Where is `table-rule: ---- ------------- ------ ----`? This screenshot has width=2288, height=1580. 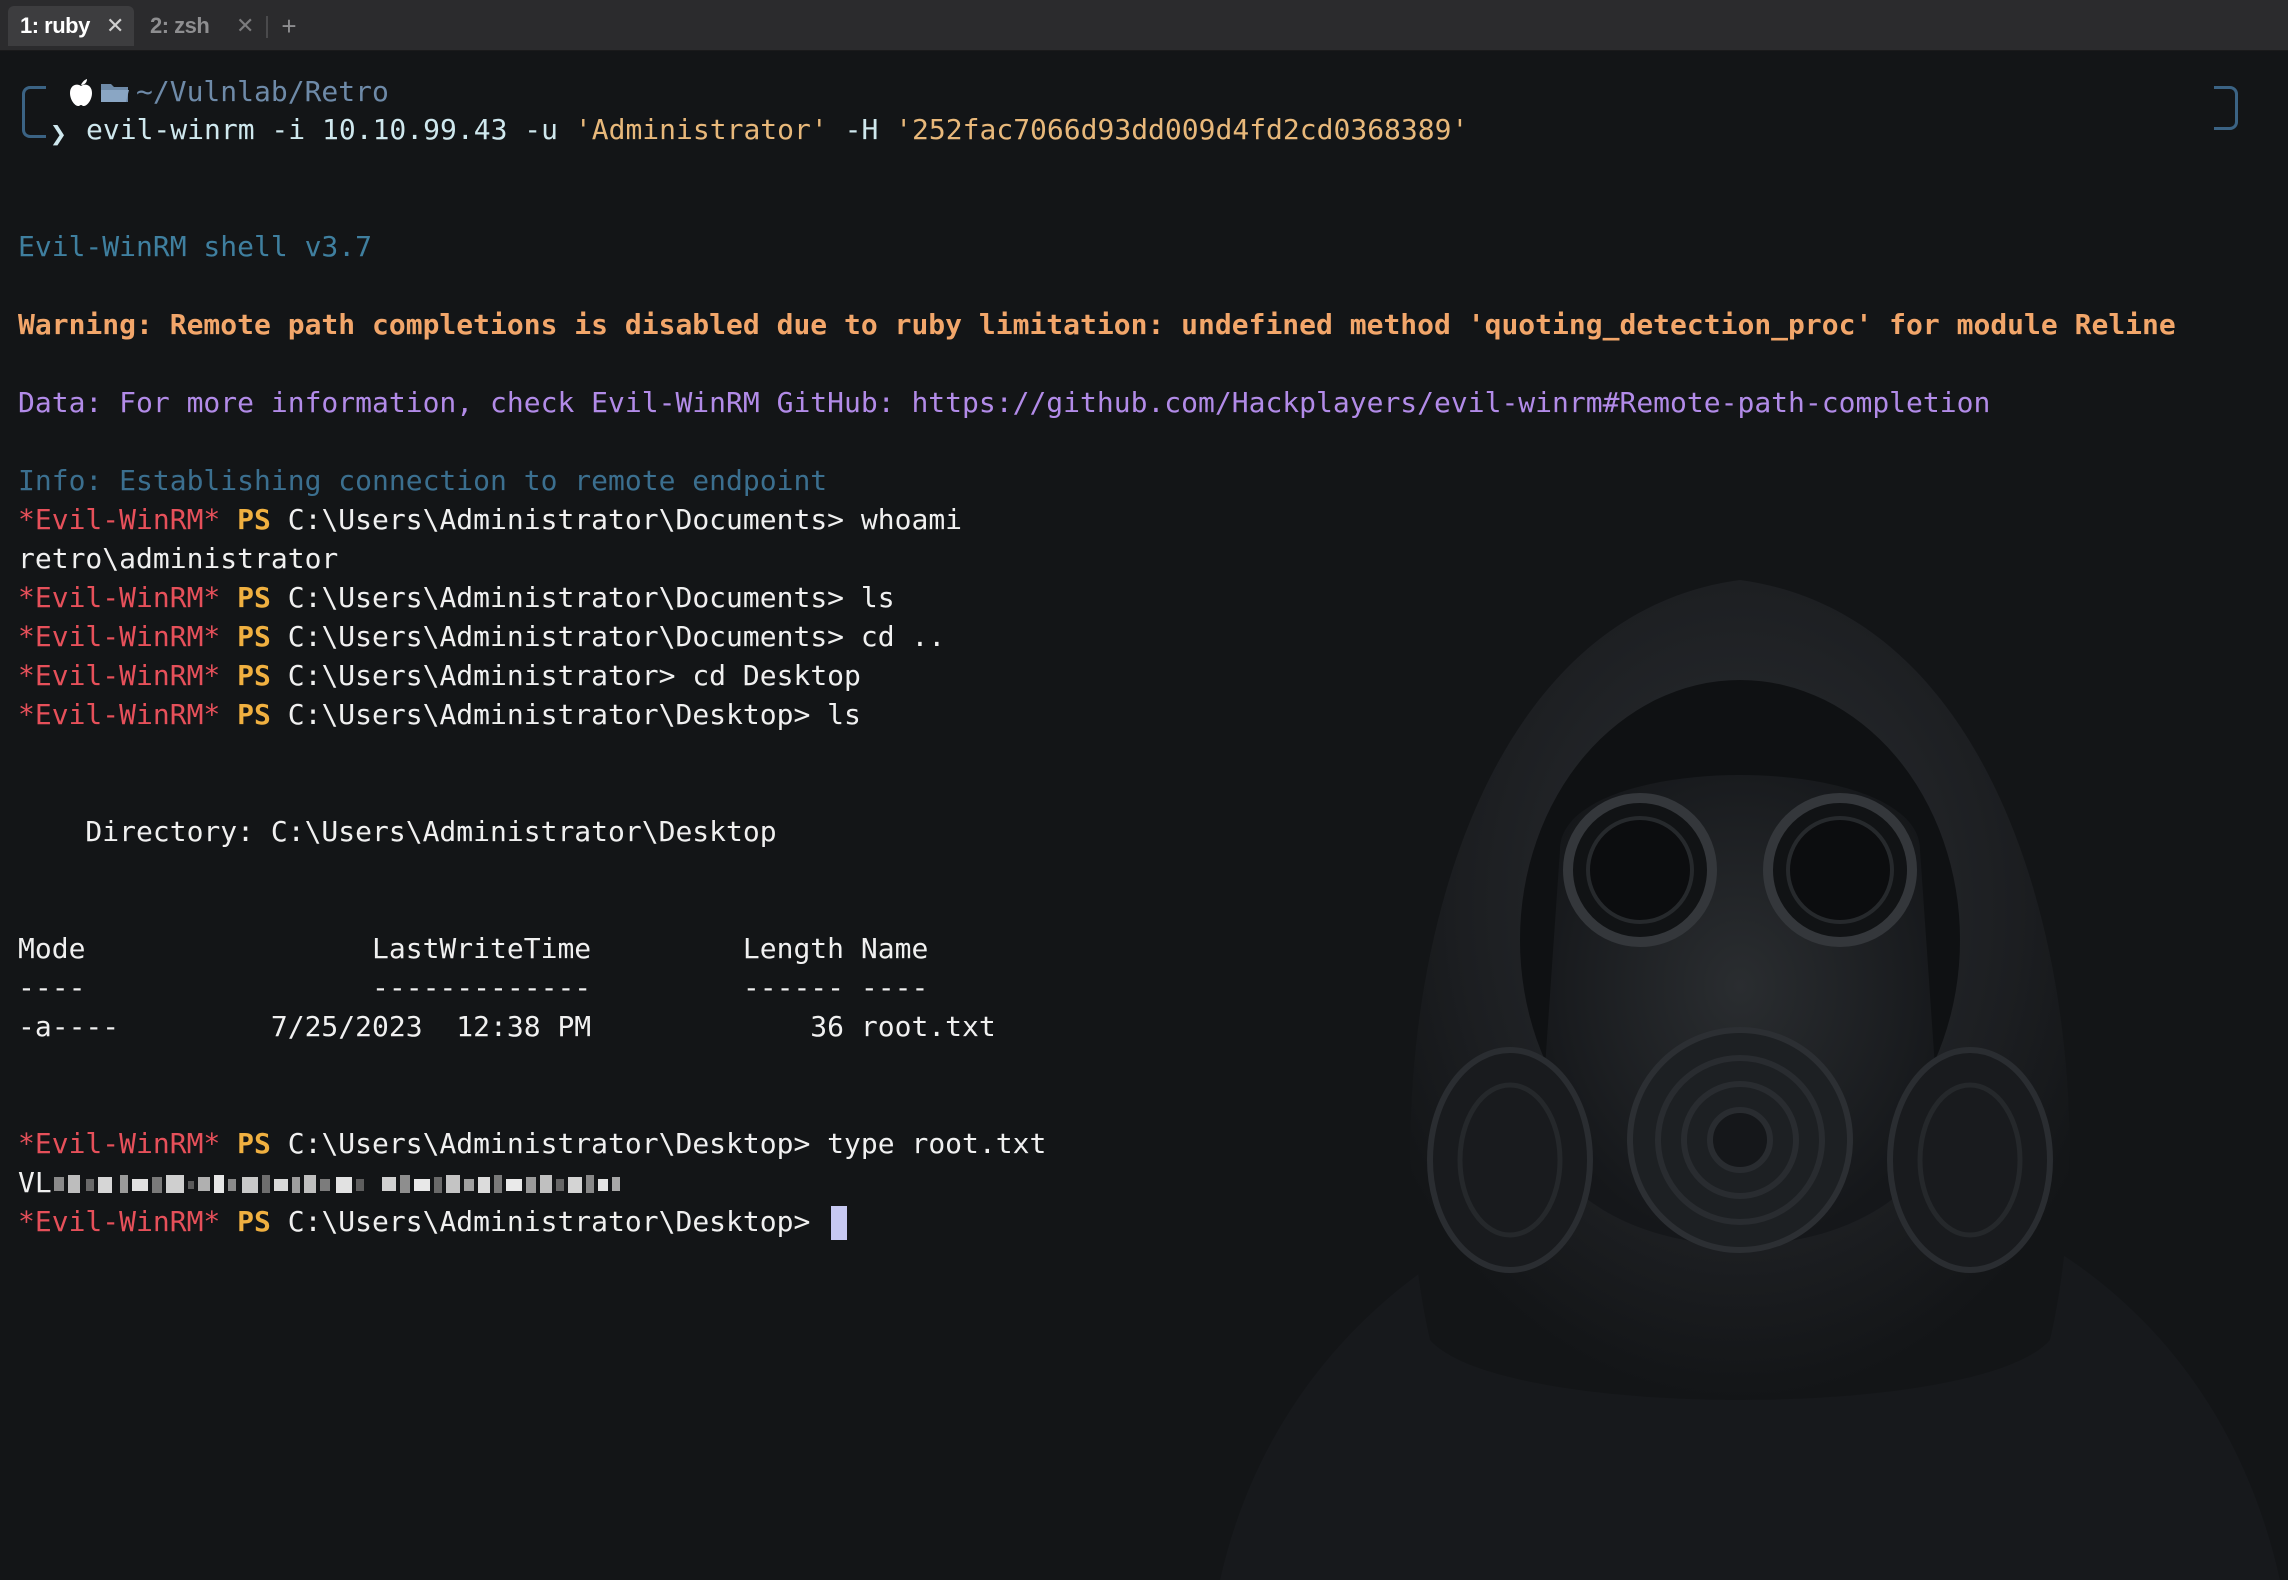 table-rule: ---- ------------- ------ ---- is located at coordinates (473, 987).